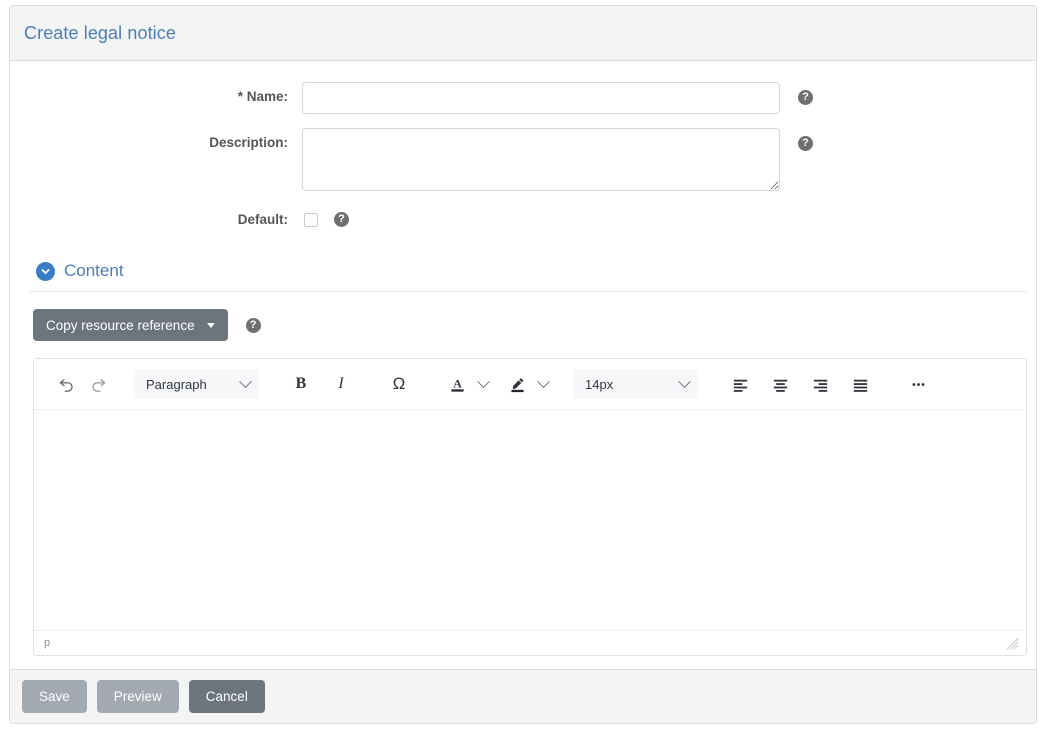 The width and height of the screenshot is (1046, 729). I want to click on name-help-icon: ?, so click(805, 97).